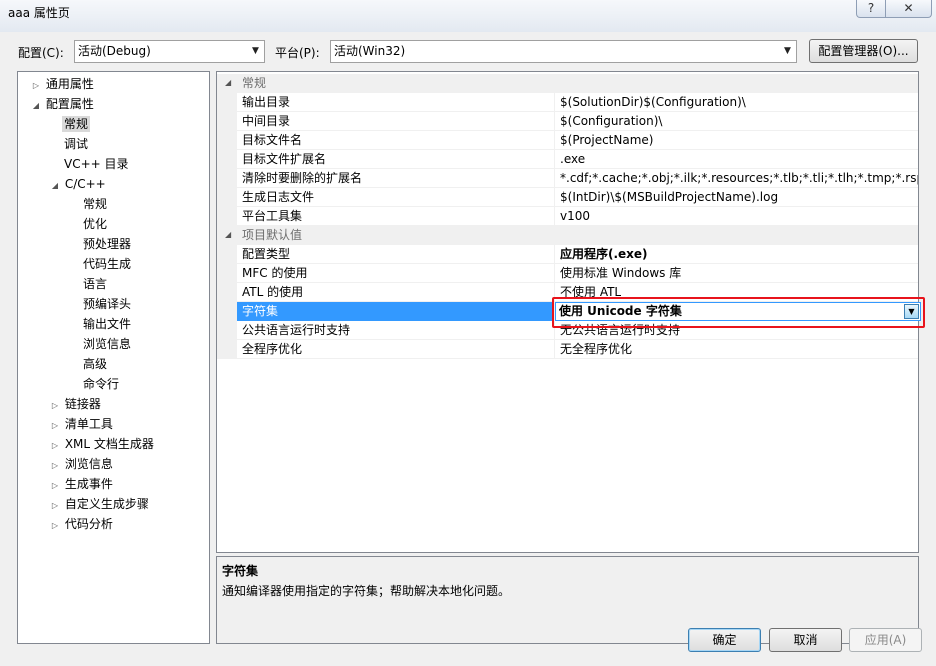  Describe the element at coordinates (468, 16) in the screenshot. I see `title-bar: aaa 属性页 ? ✕` at that location.